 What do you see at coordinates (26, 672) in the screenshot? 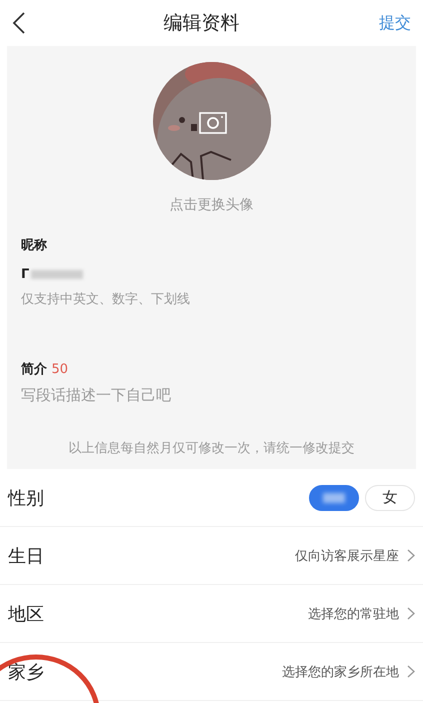
I see `row-label: 家乡` at bounding box center [26, 672].